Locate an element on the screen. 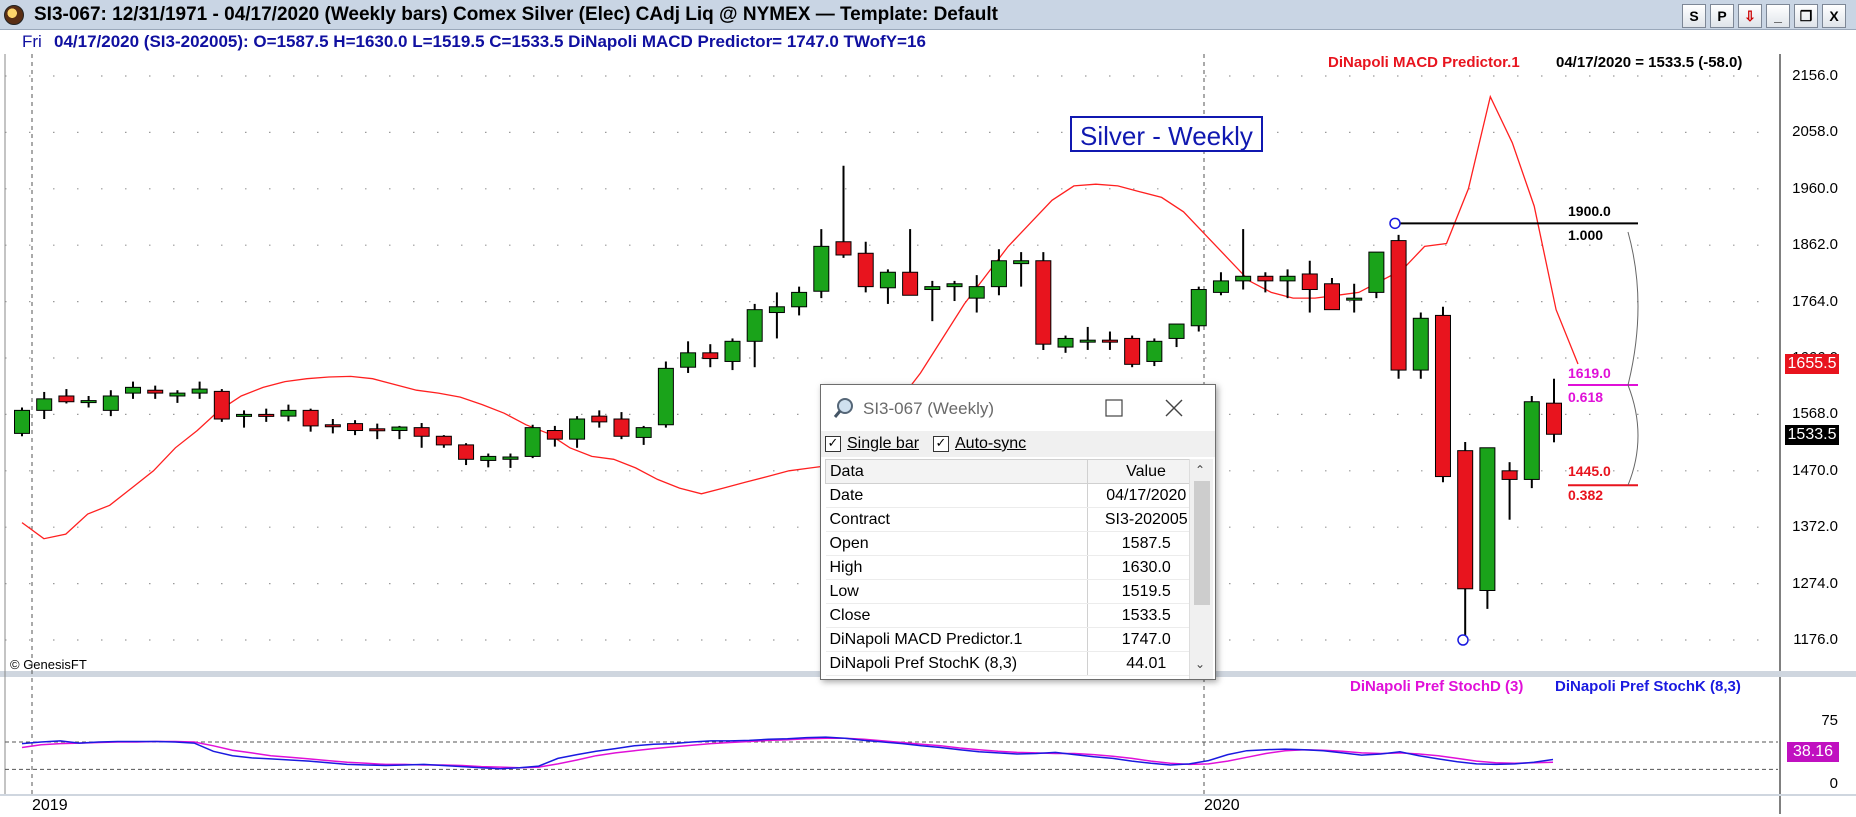 The height and width of the screenshot is (817, 1856). close-icon is located at coordinates (1174, 408).